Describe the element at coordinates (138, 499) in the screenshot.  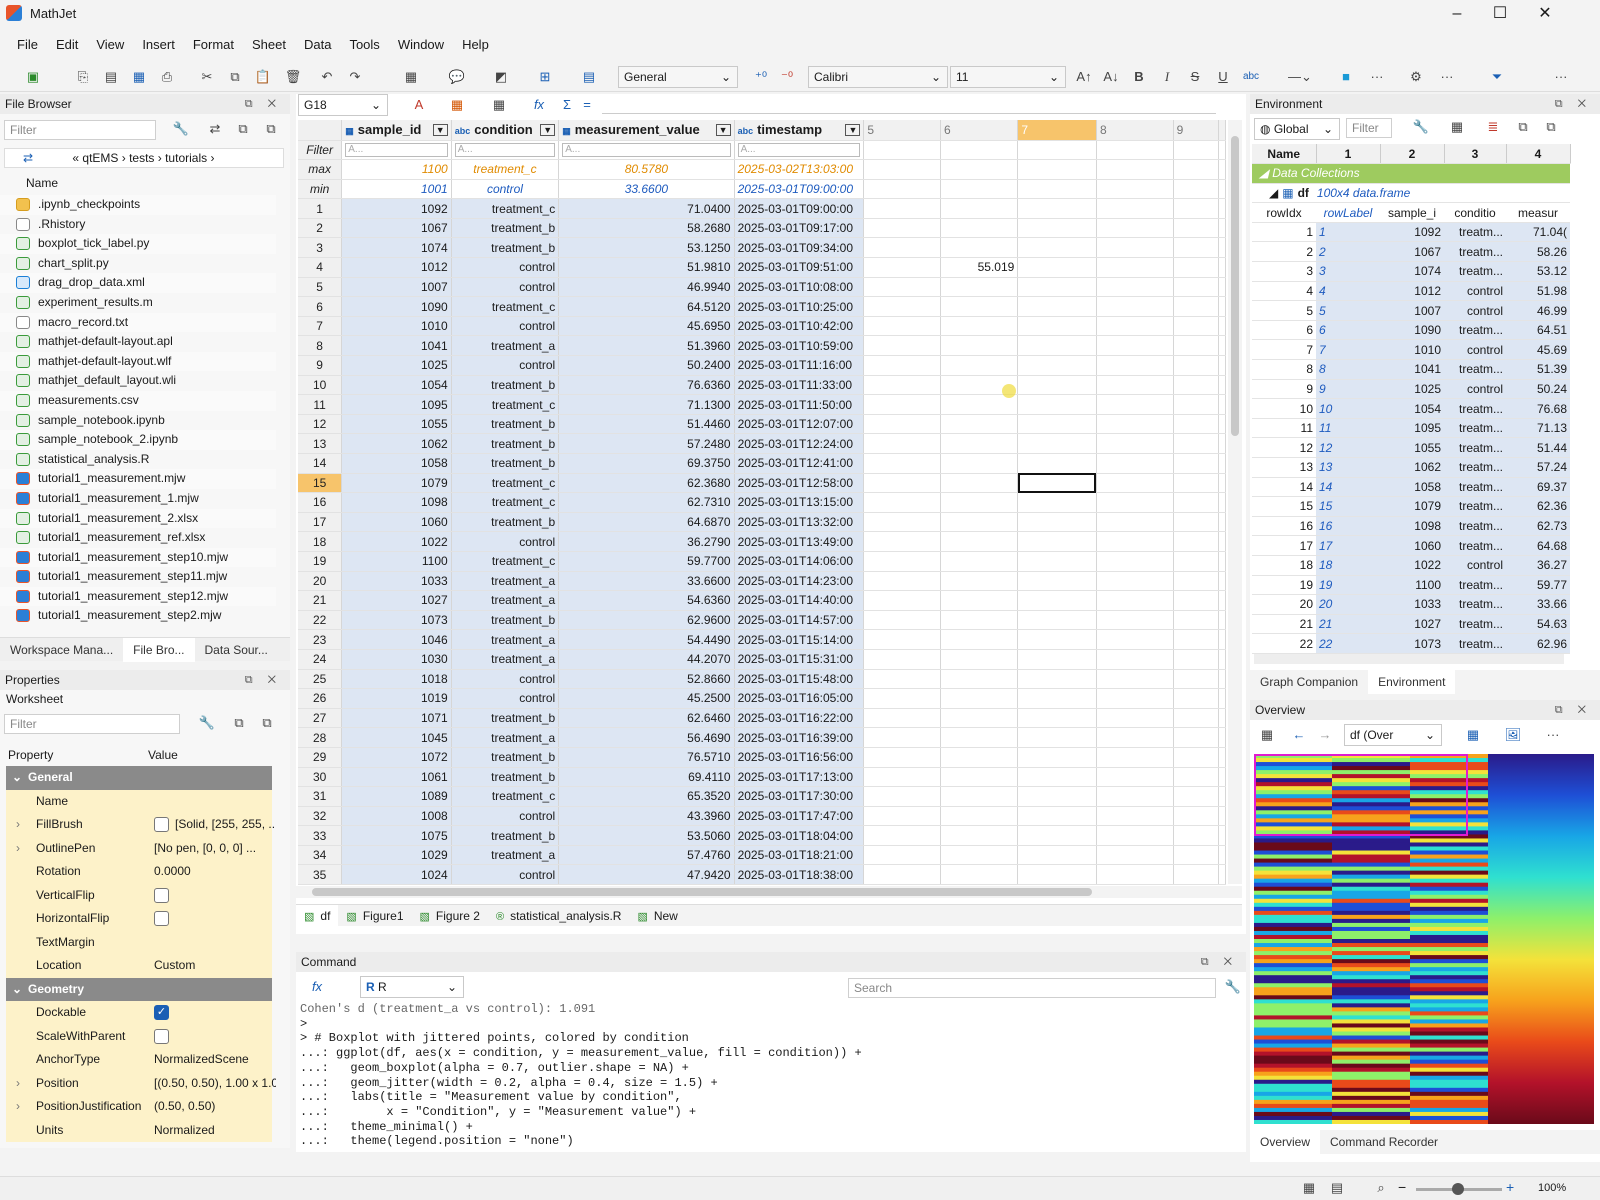
I see `file-item: tutorial1_measurement_1.mjw` at that location.